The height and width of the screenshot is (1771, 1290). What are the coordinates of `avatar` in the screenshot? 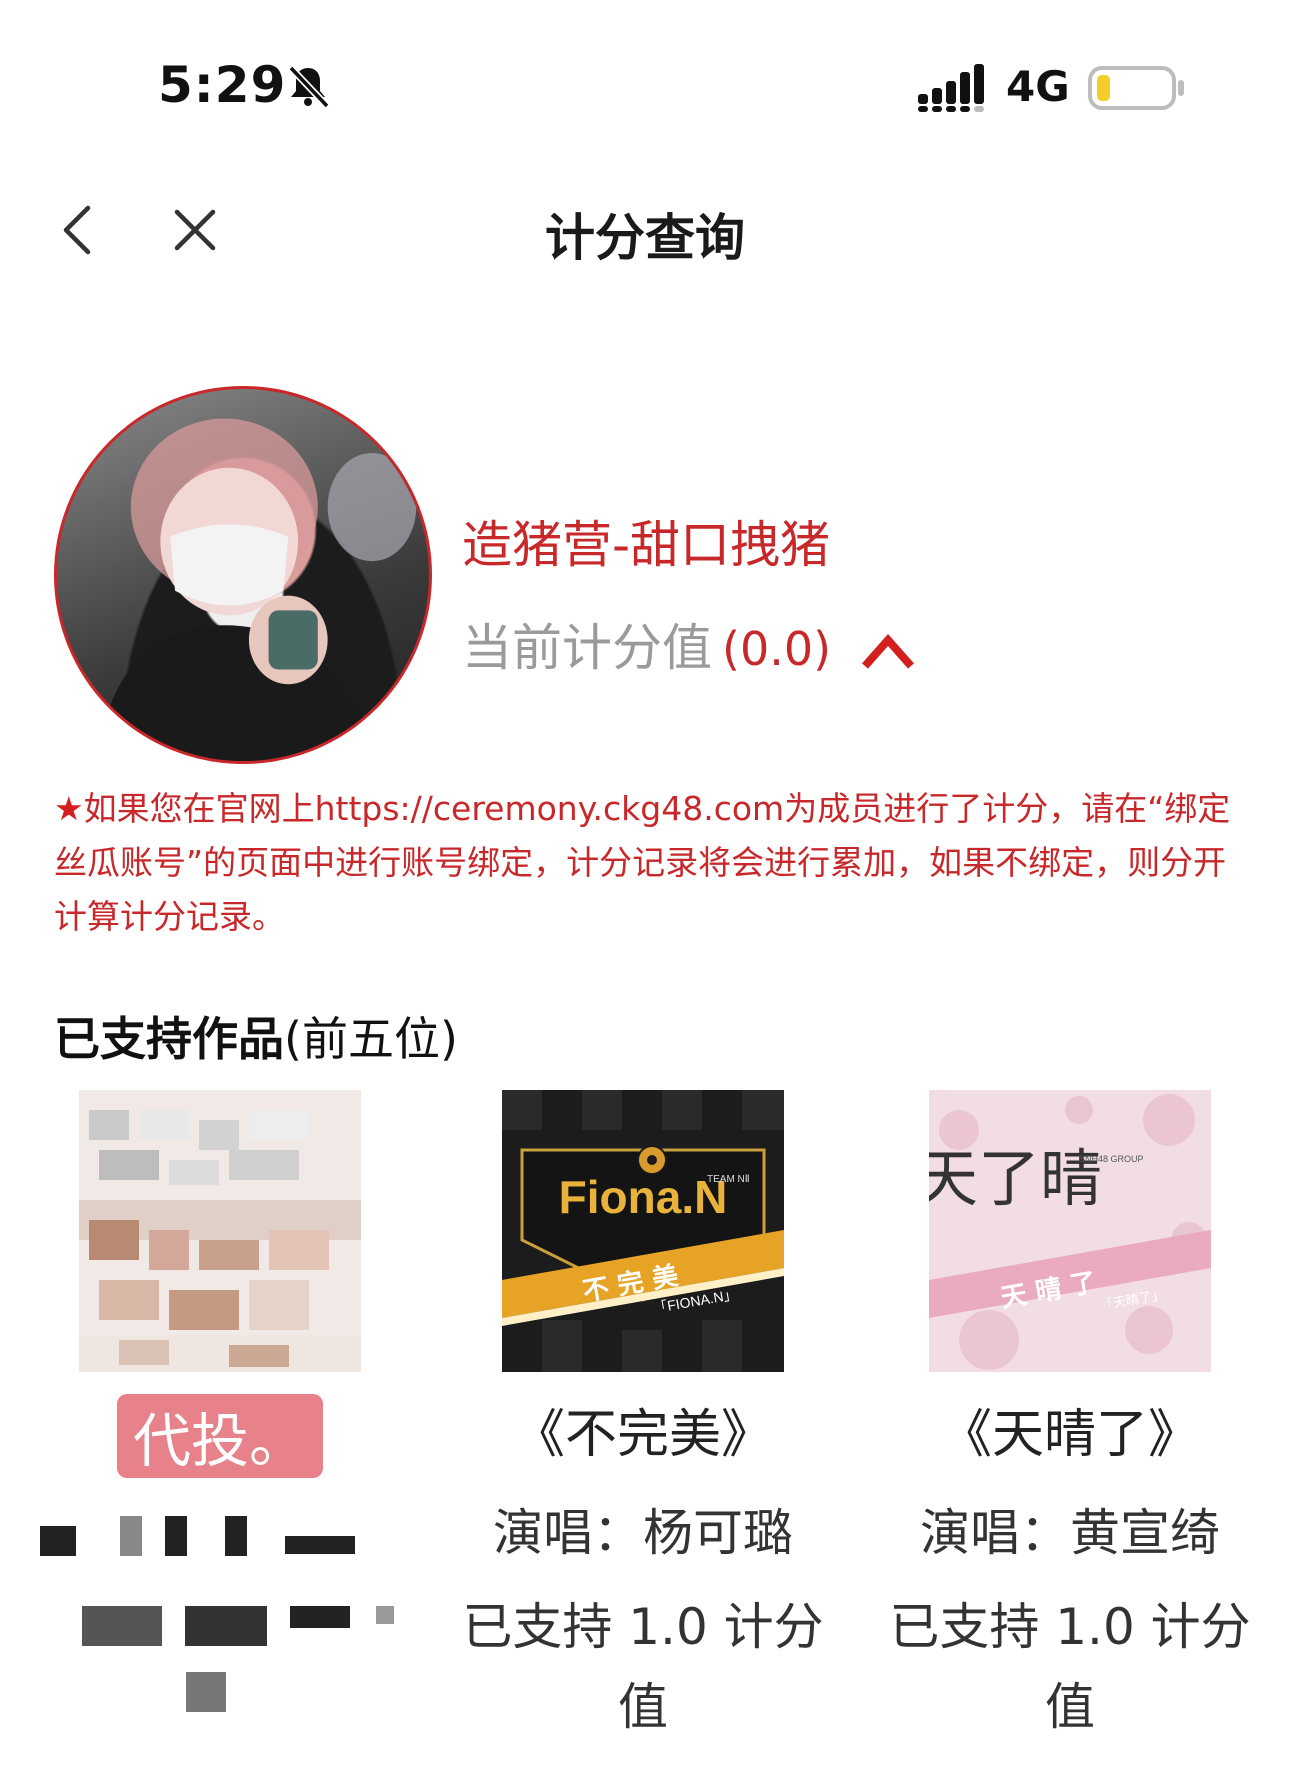 It's located at (243, 575).